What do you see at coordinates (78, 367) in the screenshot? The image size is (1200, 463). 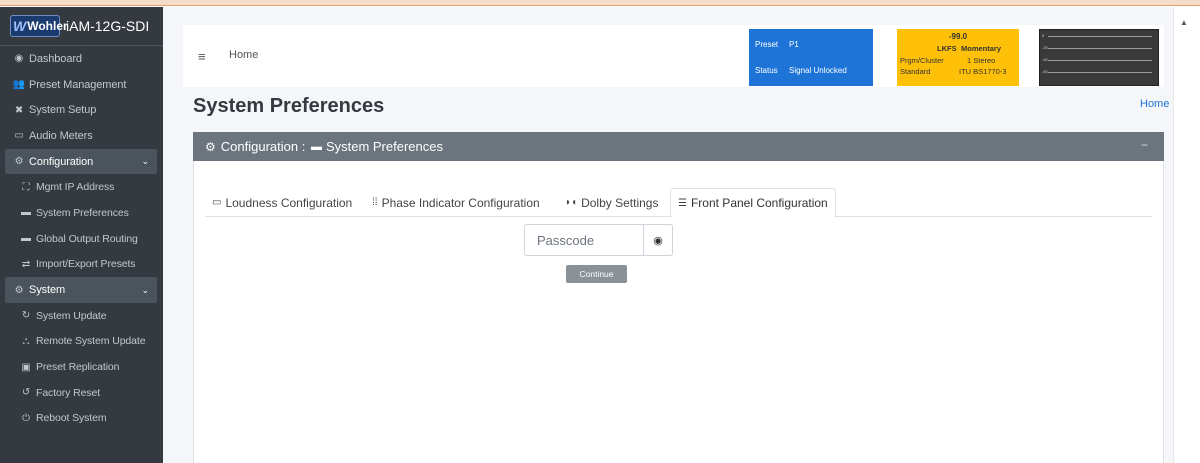 I see `sidebar-item-label: Preset Replication` at bounding box center [78, 367].